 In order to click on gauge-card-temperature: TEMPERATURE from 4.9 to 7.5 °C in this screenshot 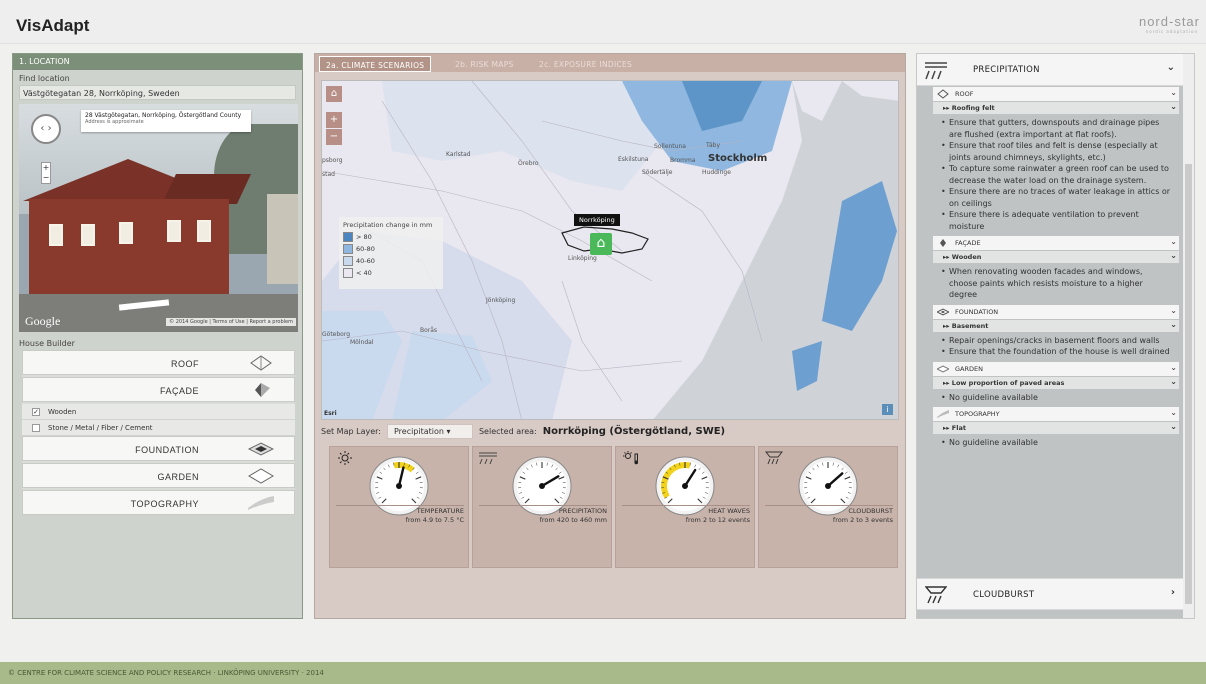, I will do `click(399, 507)`.